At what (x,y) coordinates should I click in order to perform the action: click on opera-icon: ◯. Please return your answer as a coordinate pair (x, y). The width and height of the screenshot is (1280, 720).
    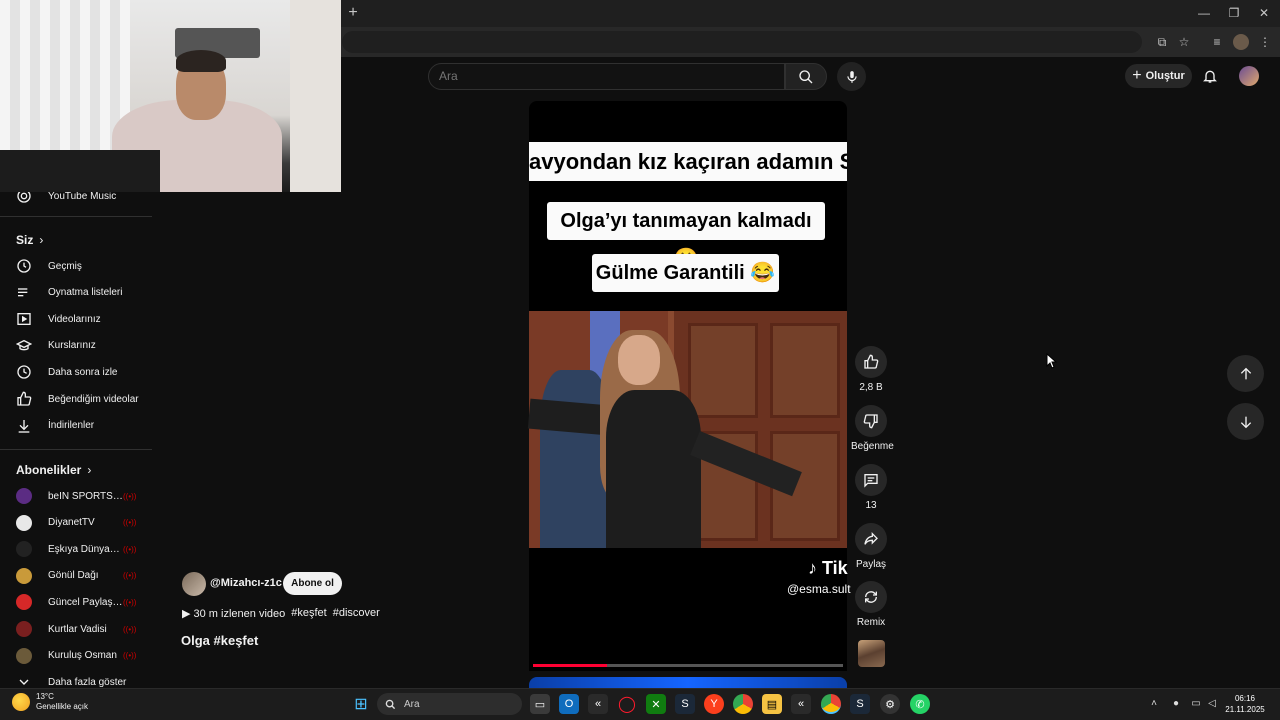
    Looking at the image, I should click on (627, 704).